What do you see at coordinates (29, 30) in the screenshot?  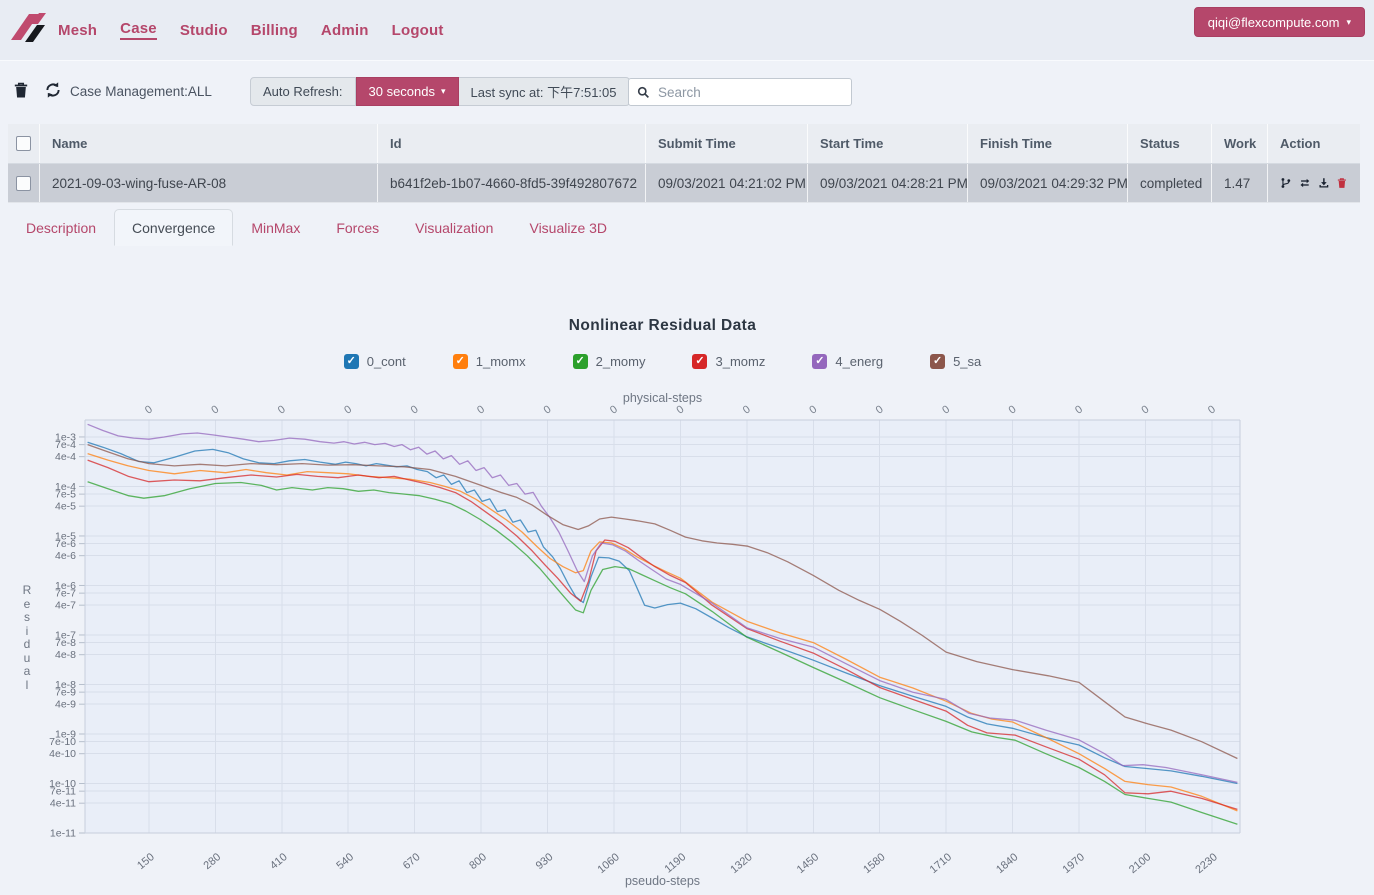 I see `flexcompute-logo` at bounding box center [29, 30].